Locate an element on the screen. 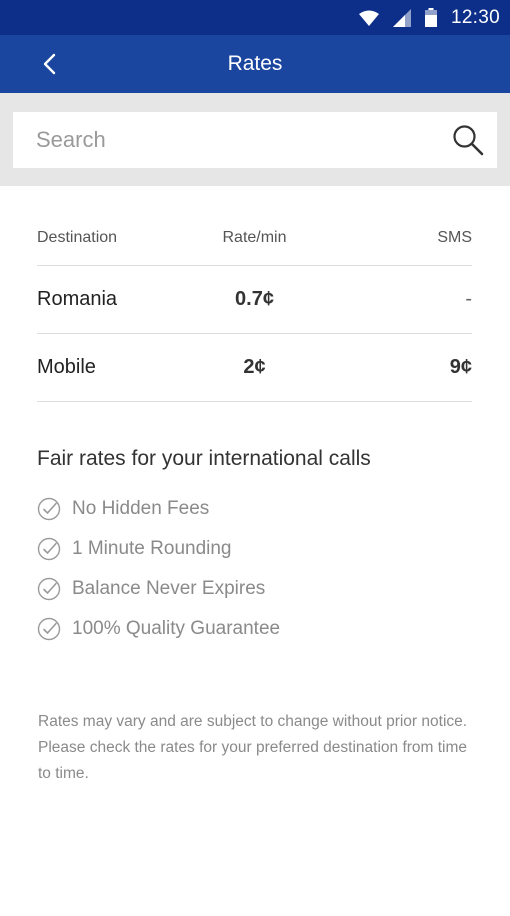 Image resolution: width=510 pixels, height=916 pixels. list-item: 100% Quality Guarantee is located at coordinates (273, 629).